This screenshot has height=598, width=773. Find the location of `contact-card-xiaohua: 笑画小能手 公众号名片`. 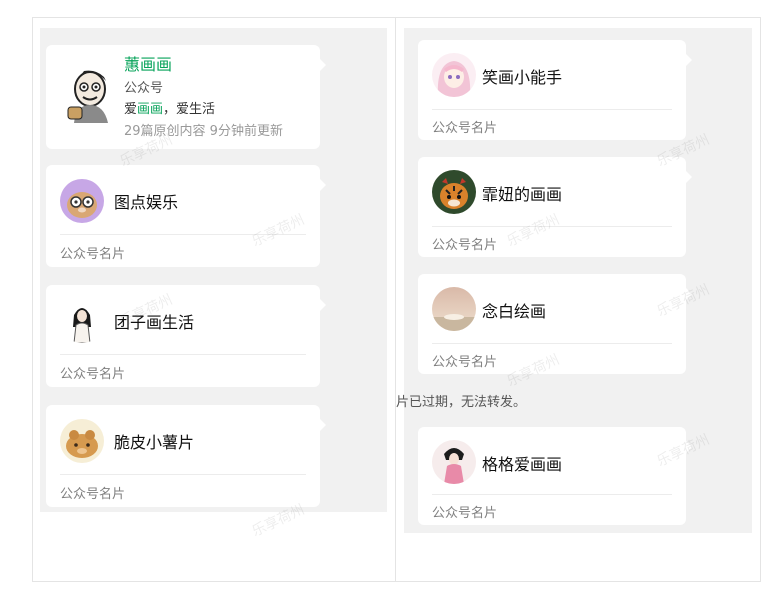

contact-card-xiaohua: 笑画小能手 公众号名片 is located at coordinates (555, 90).